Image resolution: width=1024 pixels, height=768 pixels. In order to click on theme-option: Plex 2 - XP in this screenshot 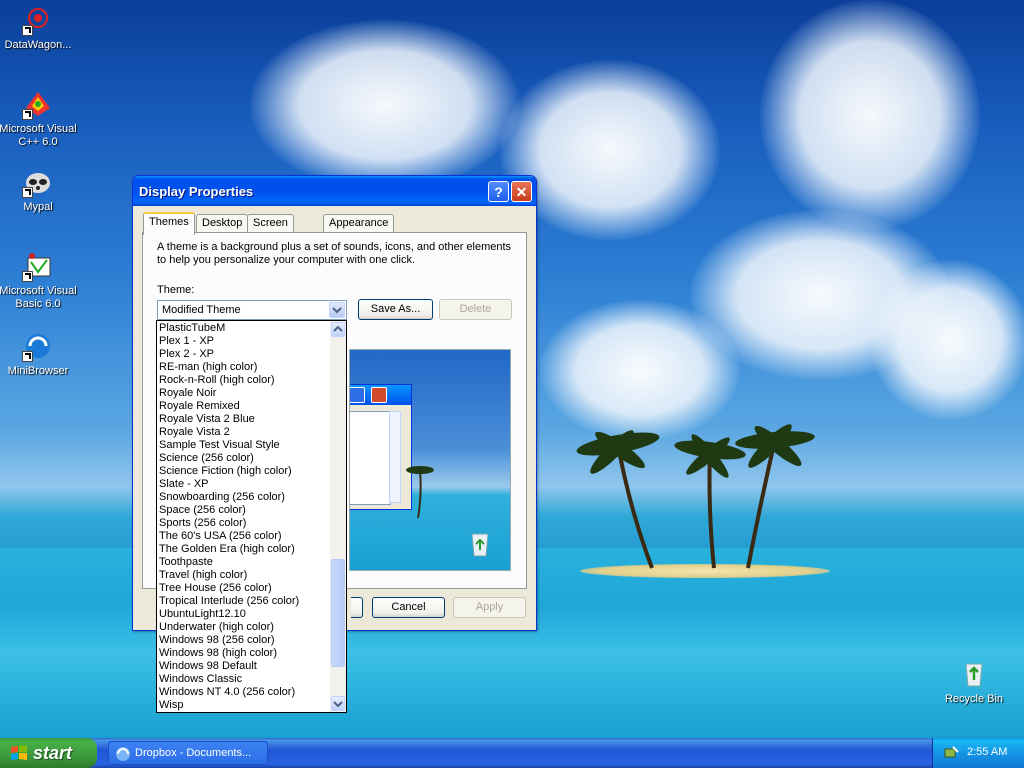, I will do `click(245, 354)`.